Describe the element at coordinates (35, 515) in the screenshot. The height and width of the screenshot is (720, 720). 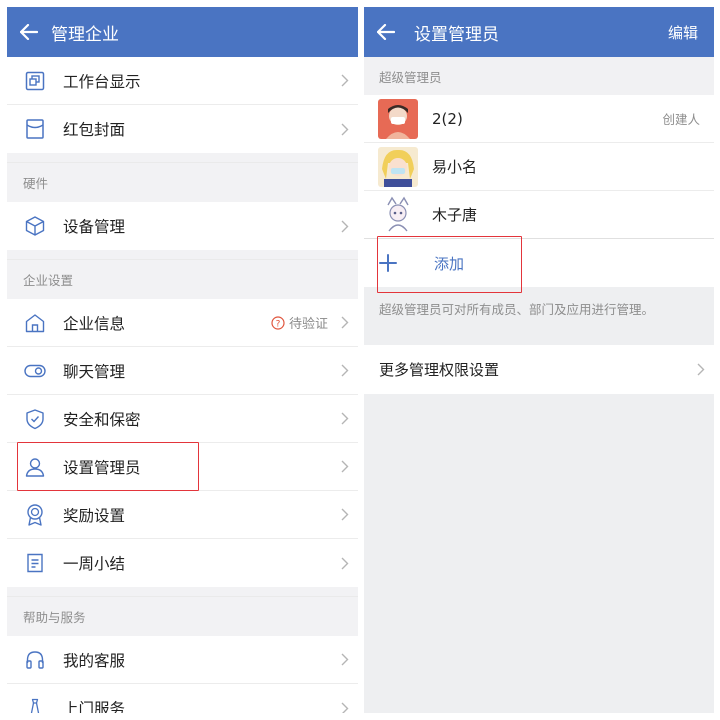
I see `award-medal-icon` at that location.